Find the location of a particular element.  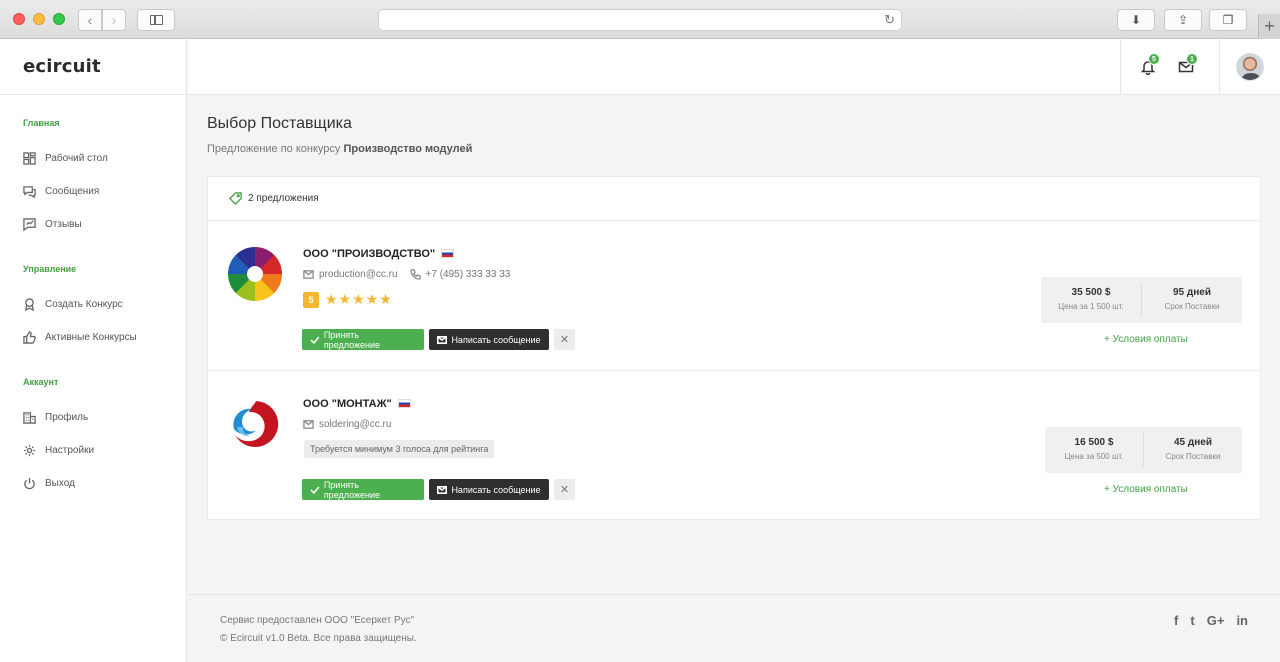

page-title: Выбор Поставщика is located at coordinates (279, 123).